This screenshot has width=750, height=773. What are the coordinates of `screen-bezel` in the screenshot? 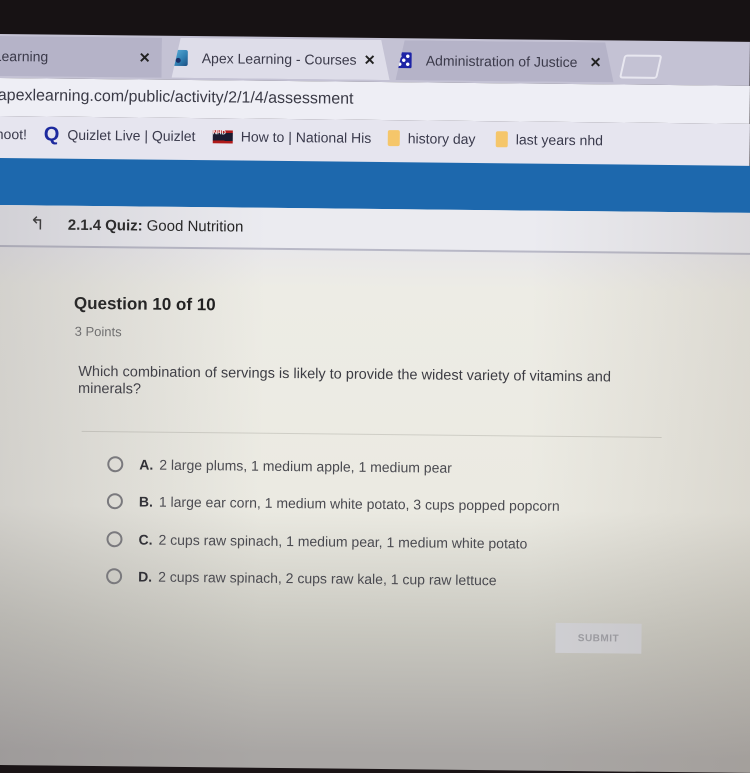 It's located at (375, 20).